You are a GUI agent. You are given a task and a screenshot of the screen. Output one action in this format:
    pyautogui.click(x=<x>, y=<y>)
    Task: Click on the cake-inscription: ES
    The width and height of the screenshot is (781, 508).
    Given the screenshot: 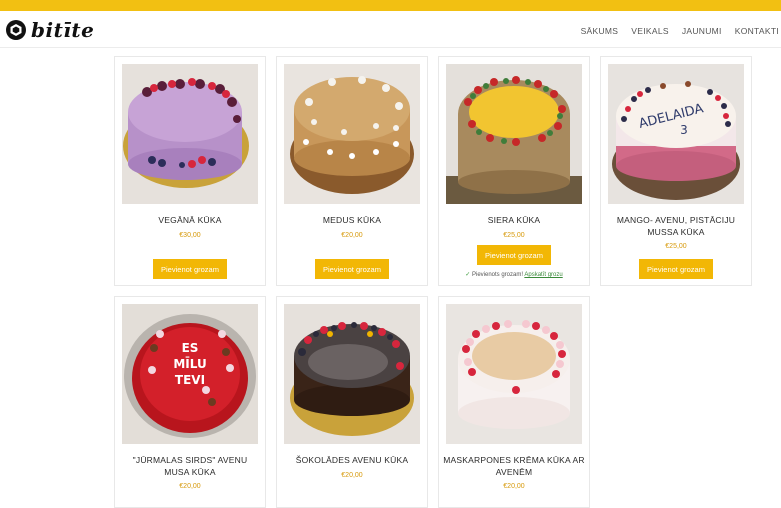 What is the action you would take?
    pyautogui.click(x=190, y=348)
    